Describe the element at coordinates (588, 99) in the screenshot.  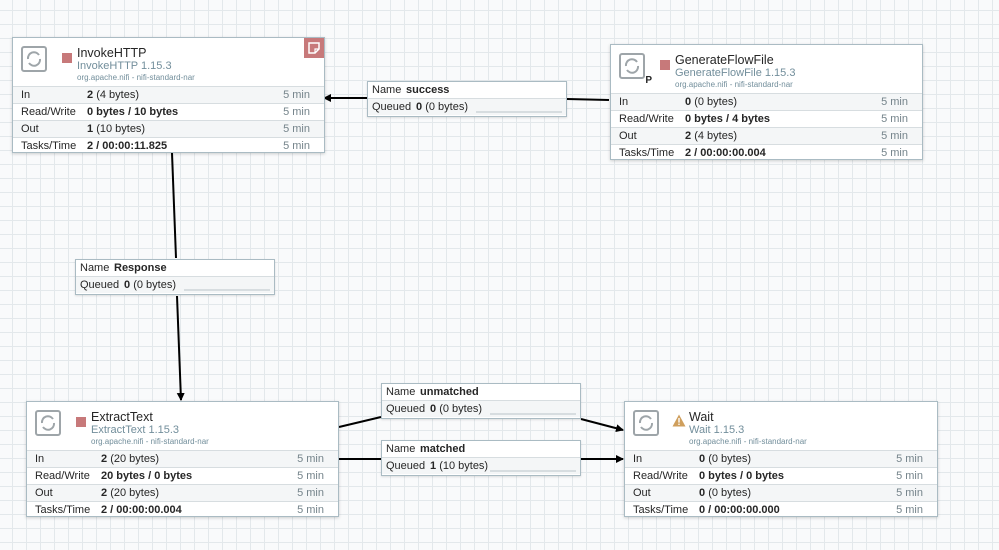
I see `success-connection-line` at that location.